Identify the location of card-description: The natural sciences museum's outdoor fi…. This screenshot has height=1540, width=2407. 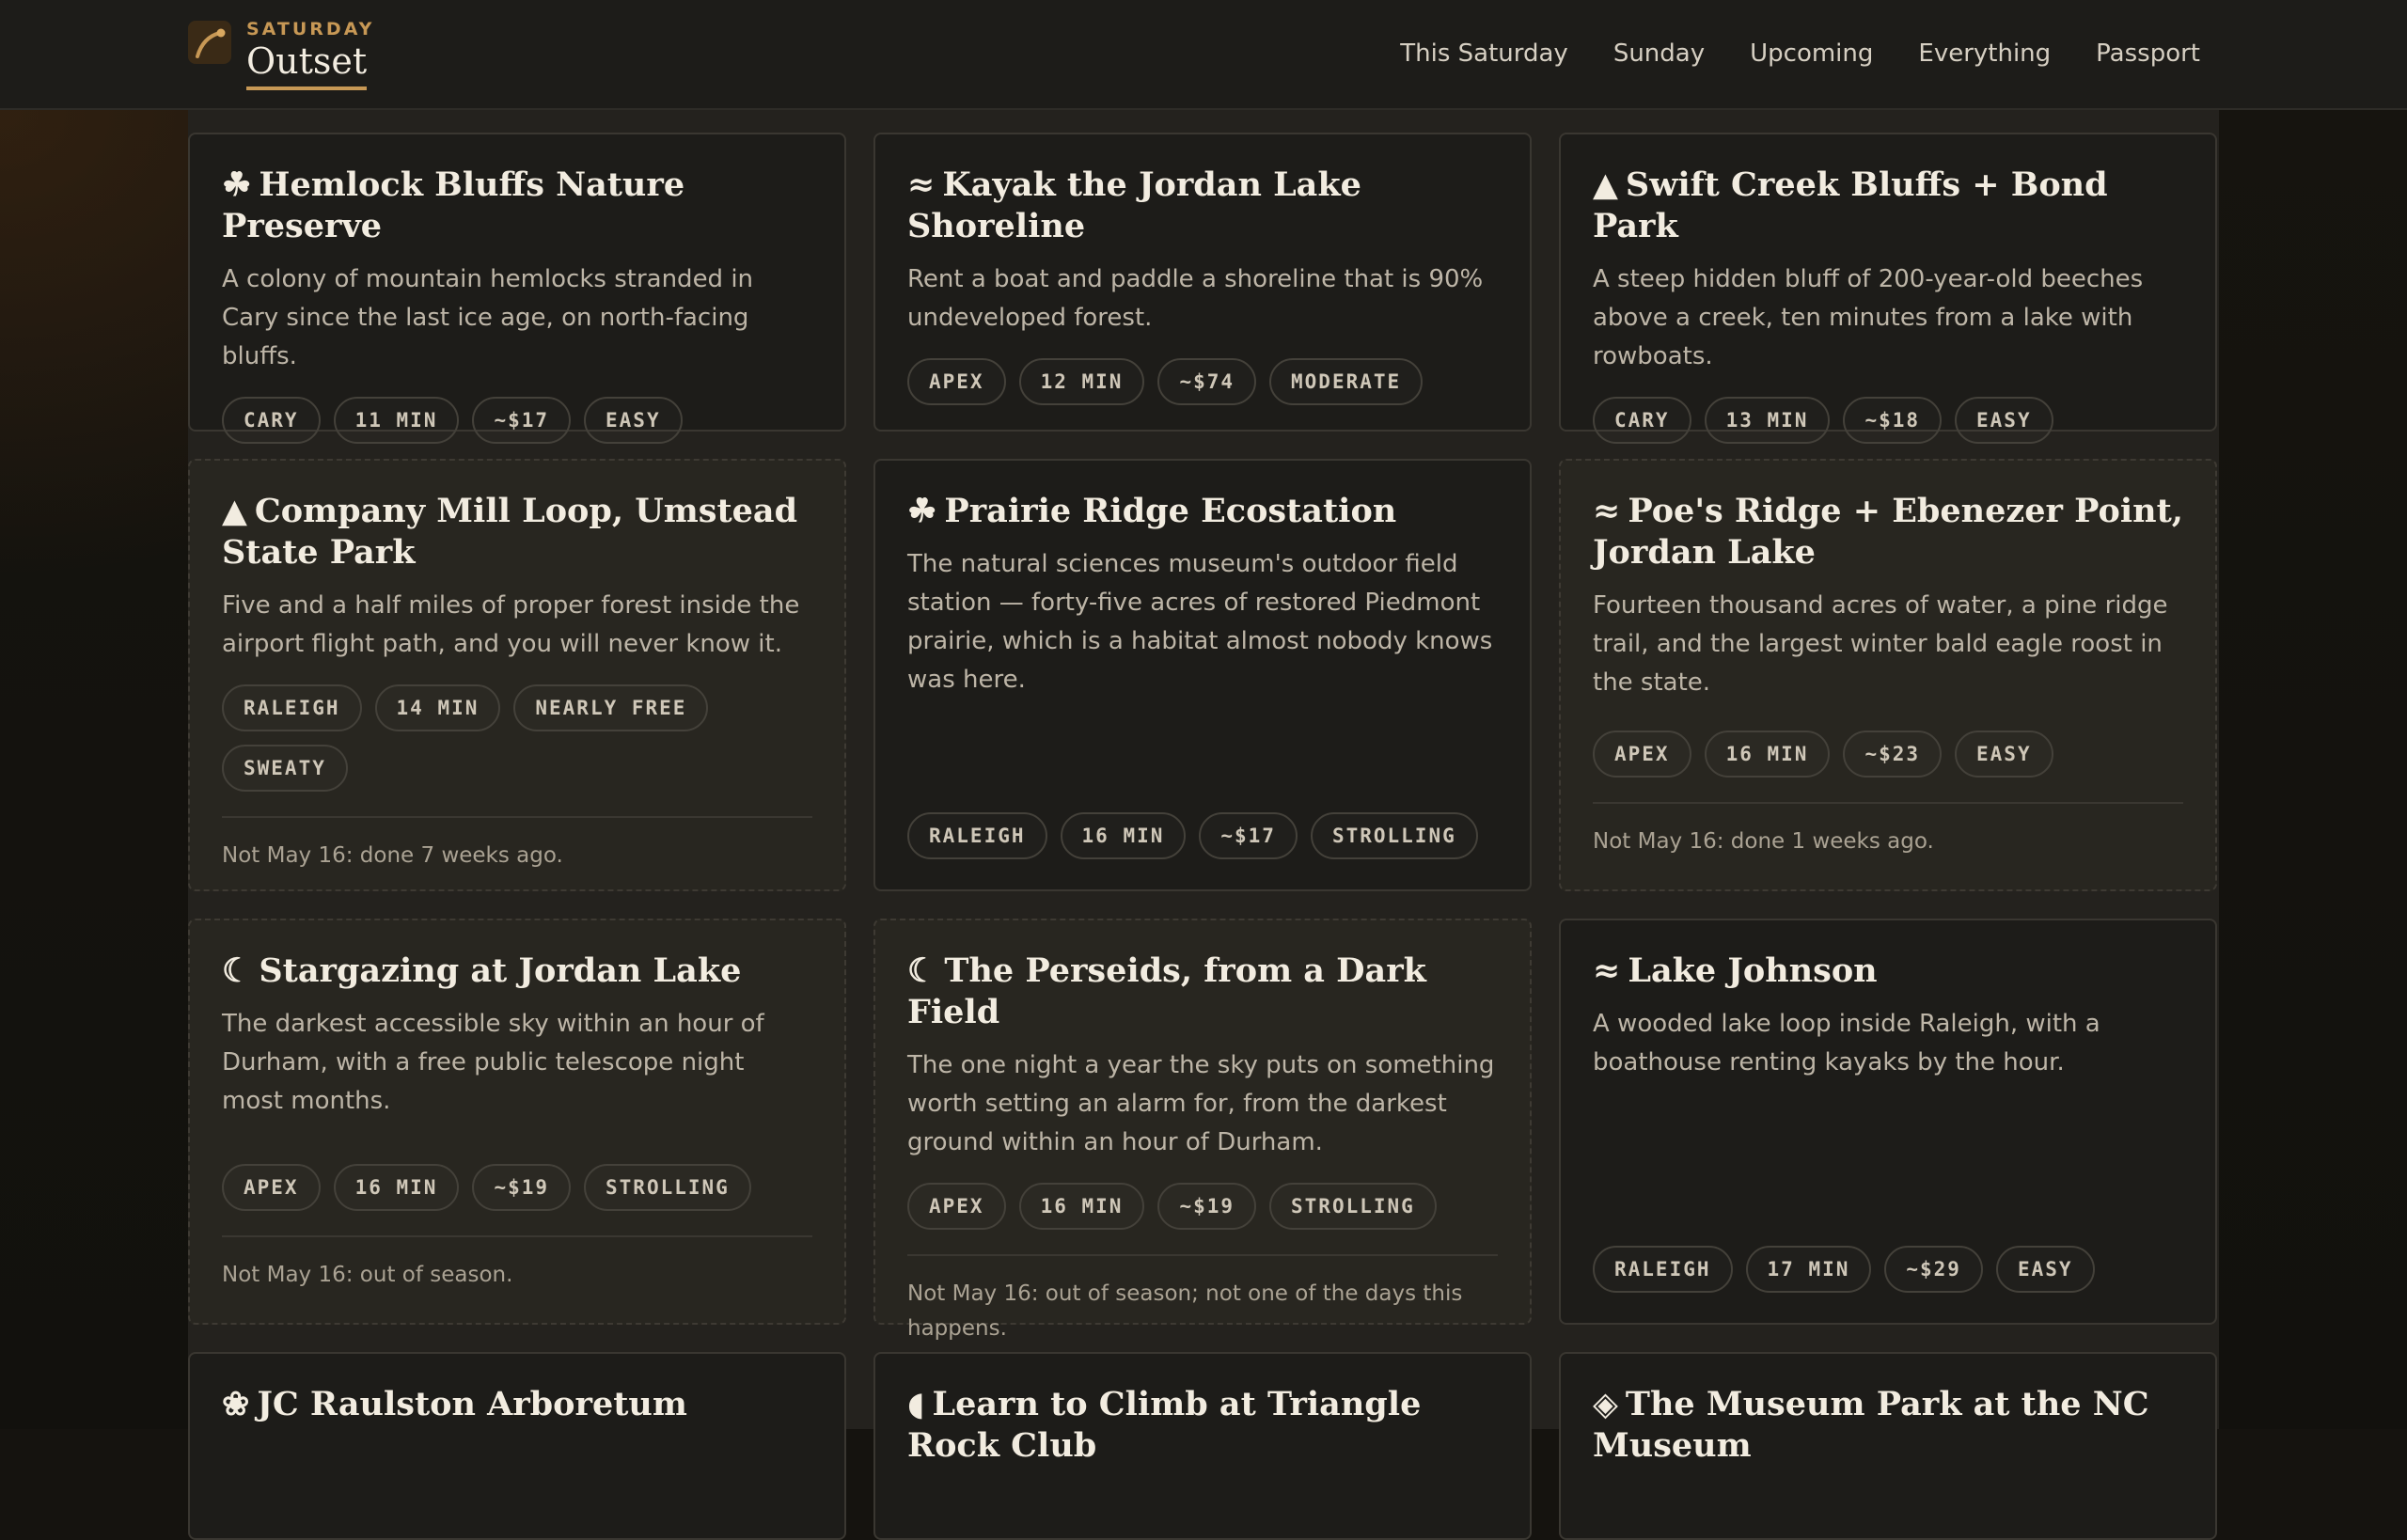
(1200, 622).